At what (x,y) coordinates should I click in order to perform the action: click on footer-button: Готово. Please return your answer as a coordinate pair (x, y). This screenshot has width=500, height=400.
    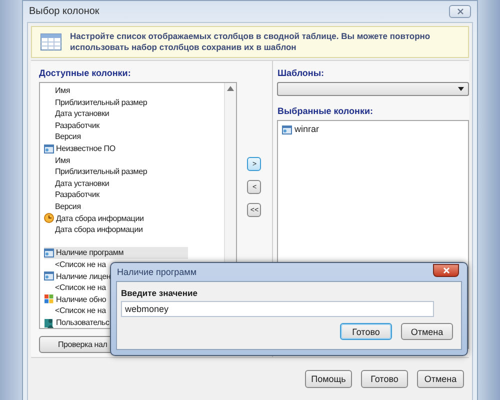
    Looking at the image, I should click on (384, 379).